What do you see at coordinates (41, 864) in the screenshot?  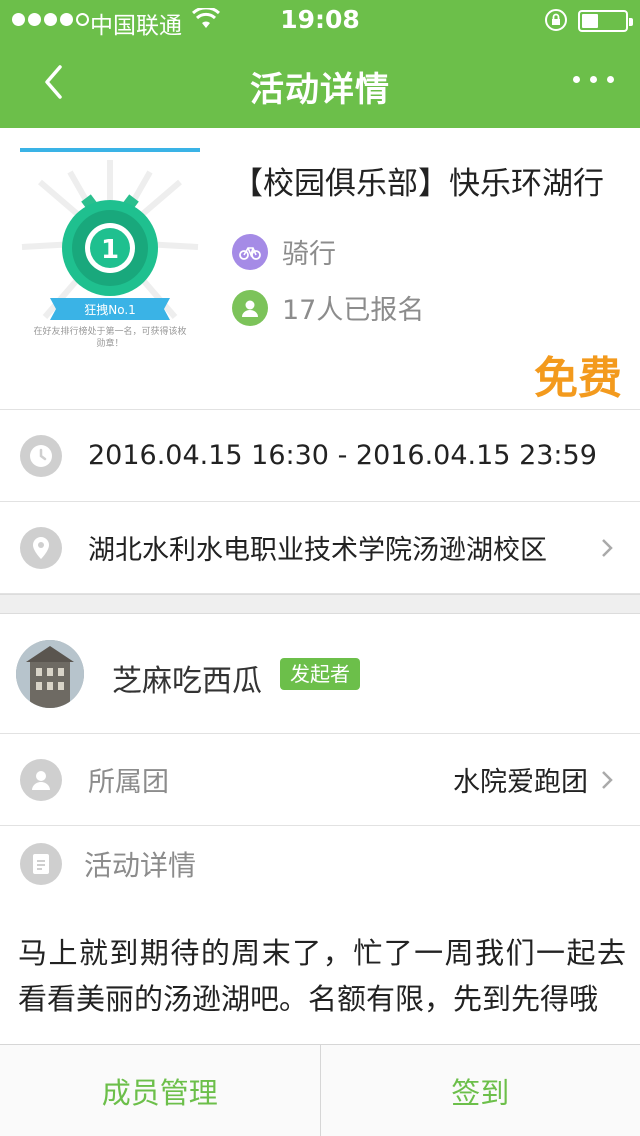 I see `document-icon` at bounding box center [41, 864].